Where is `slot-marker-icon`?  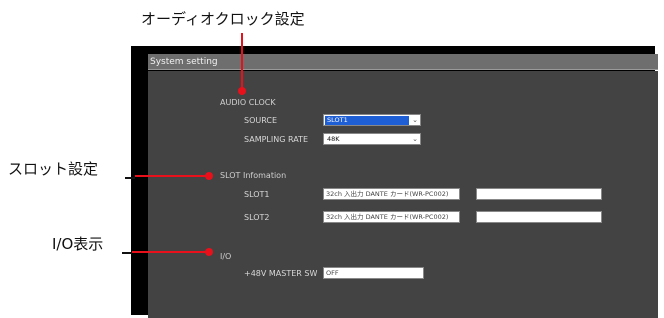 slot-marker-icon is located at coordinates (209, 176).